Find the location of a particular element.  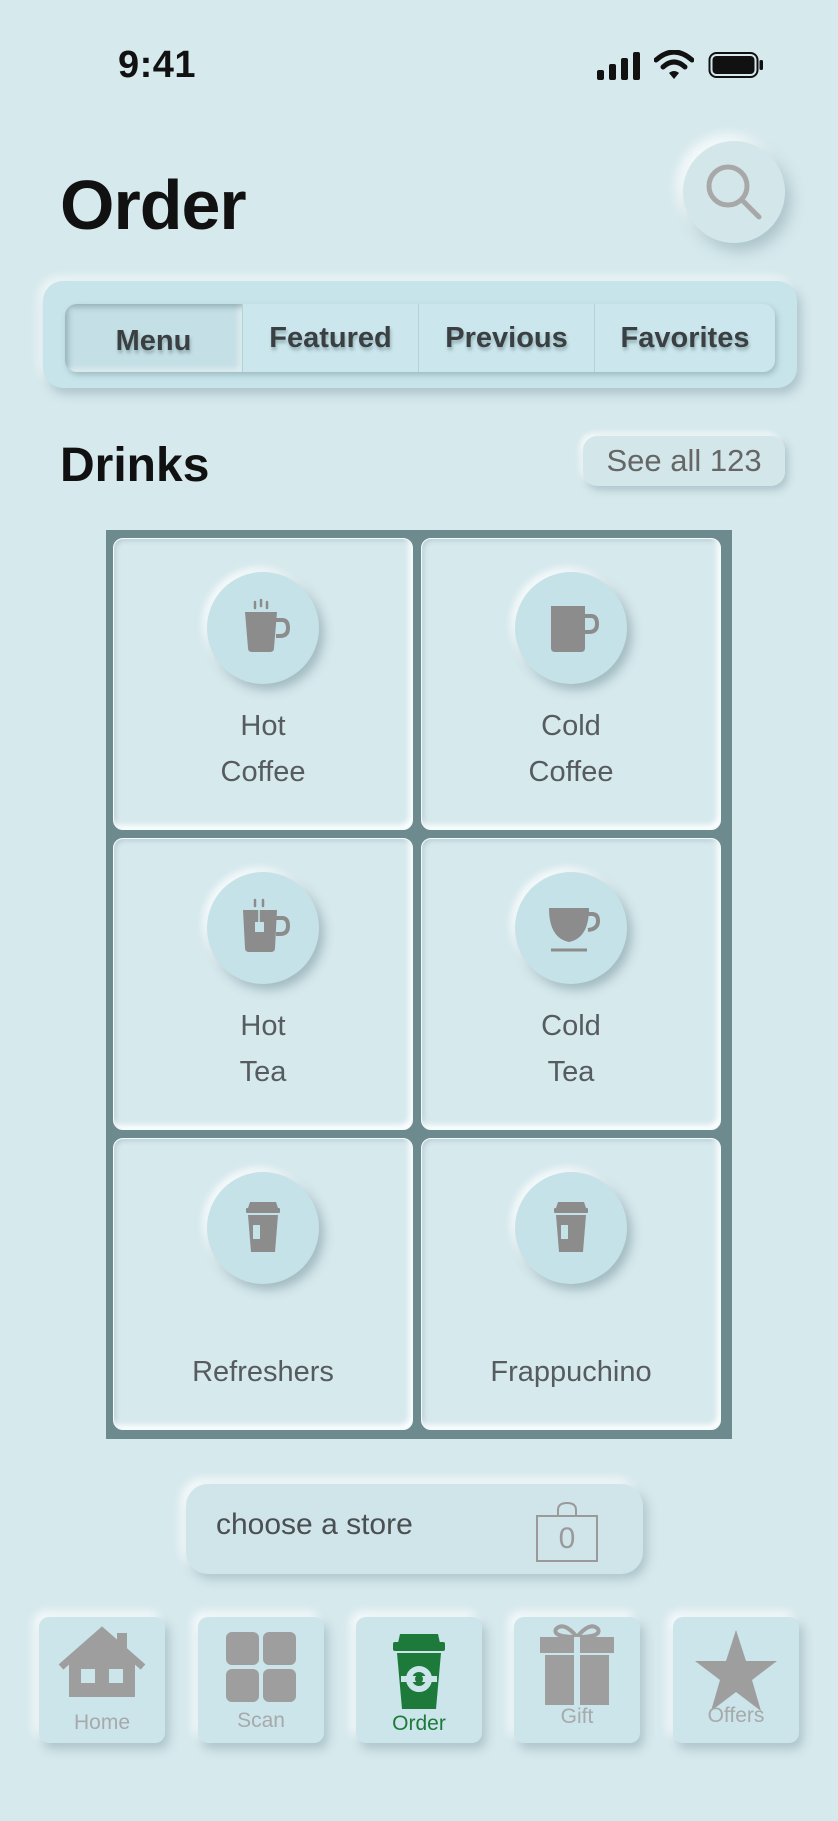

nav-home: Home is located at coordinates (102, 1680).